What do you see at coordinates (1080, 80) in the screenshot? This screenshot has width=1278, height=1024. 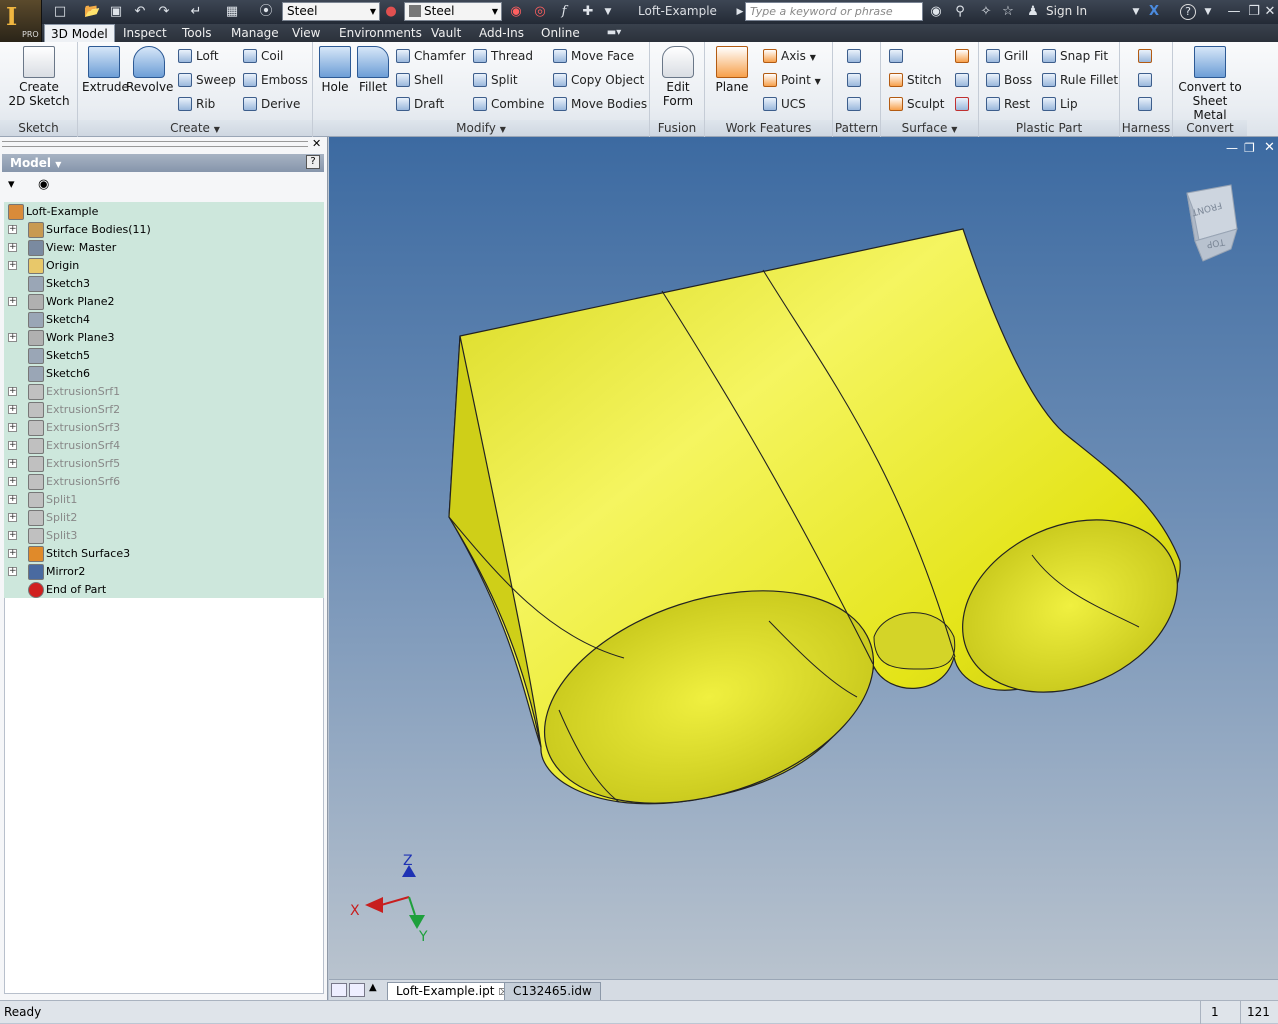 I see `rule-fillet-button: Rule Fillet` at bounding box center [1080, 80].